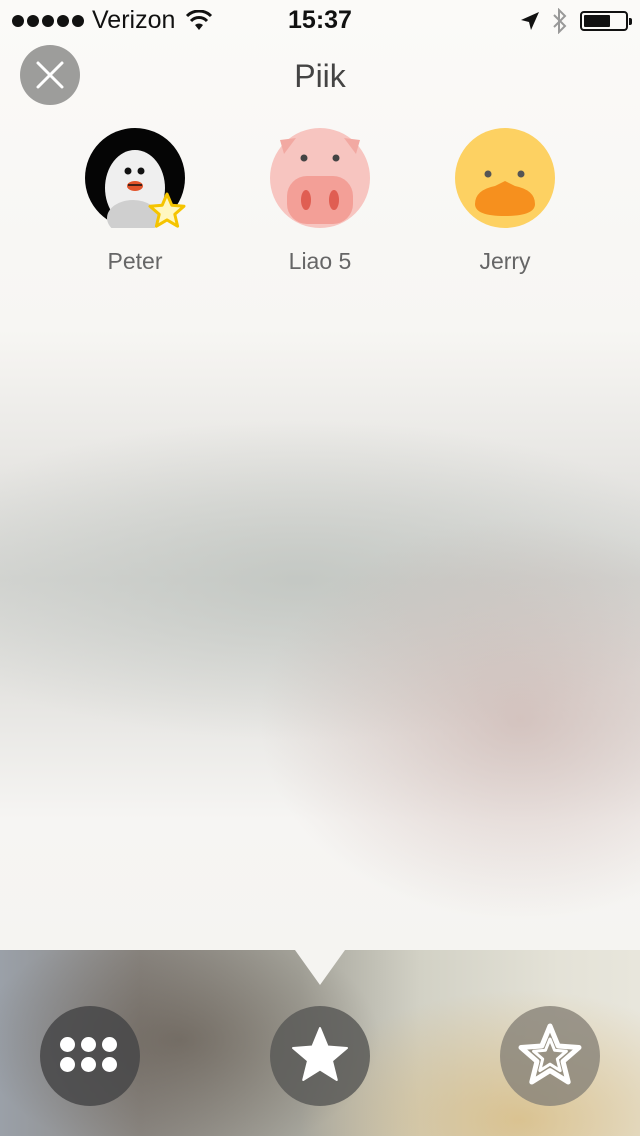 The height and width of the screenshot is (1136, 640). I want to click on duck-avatar, so click(505, 178).